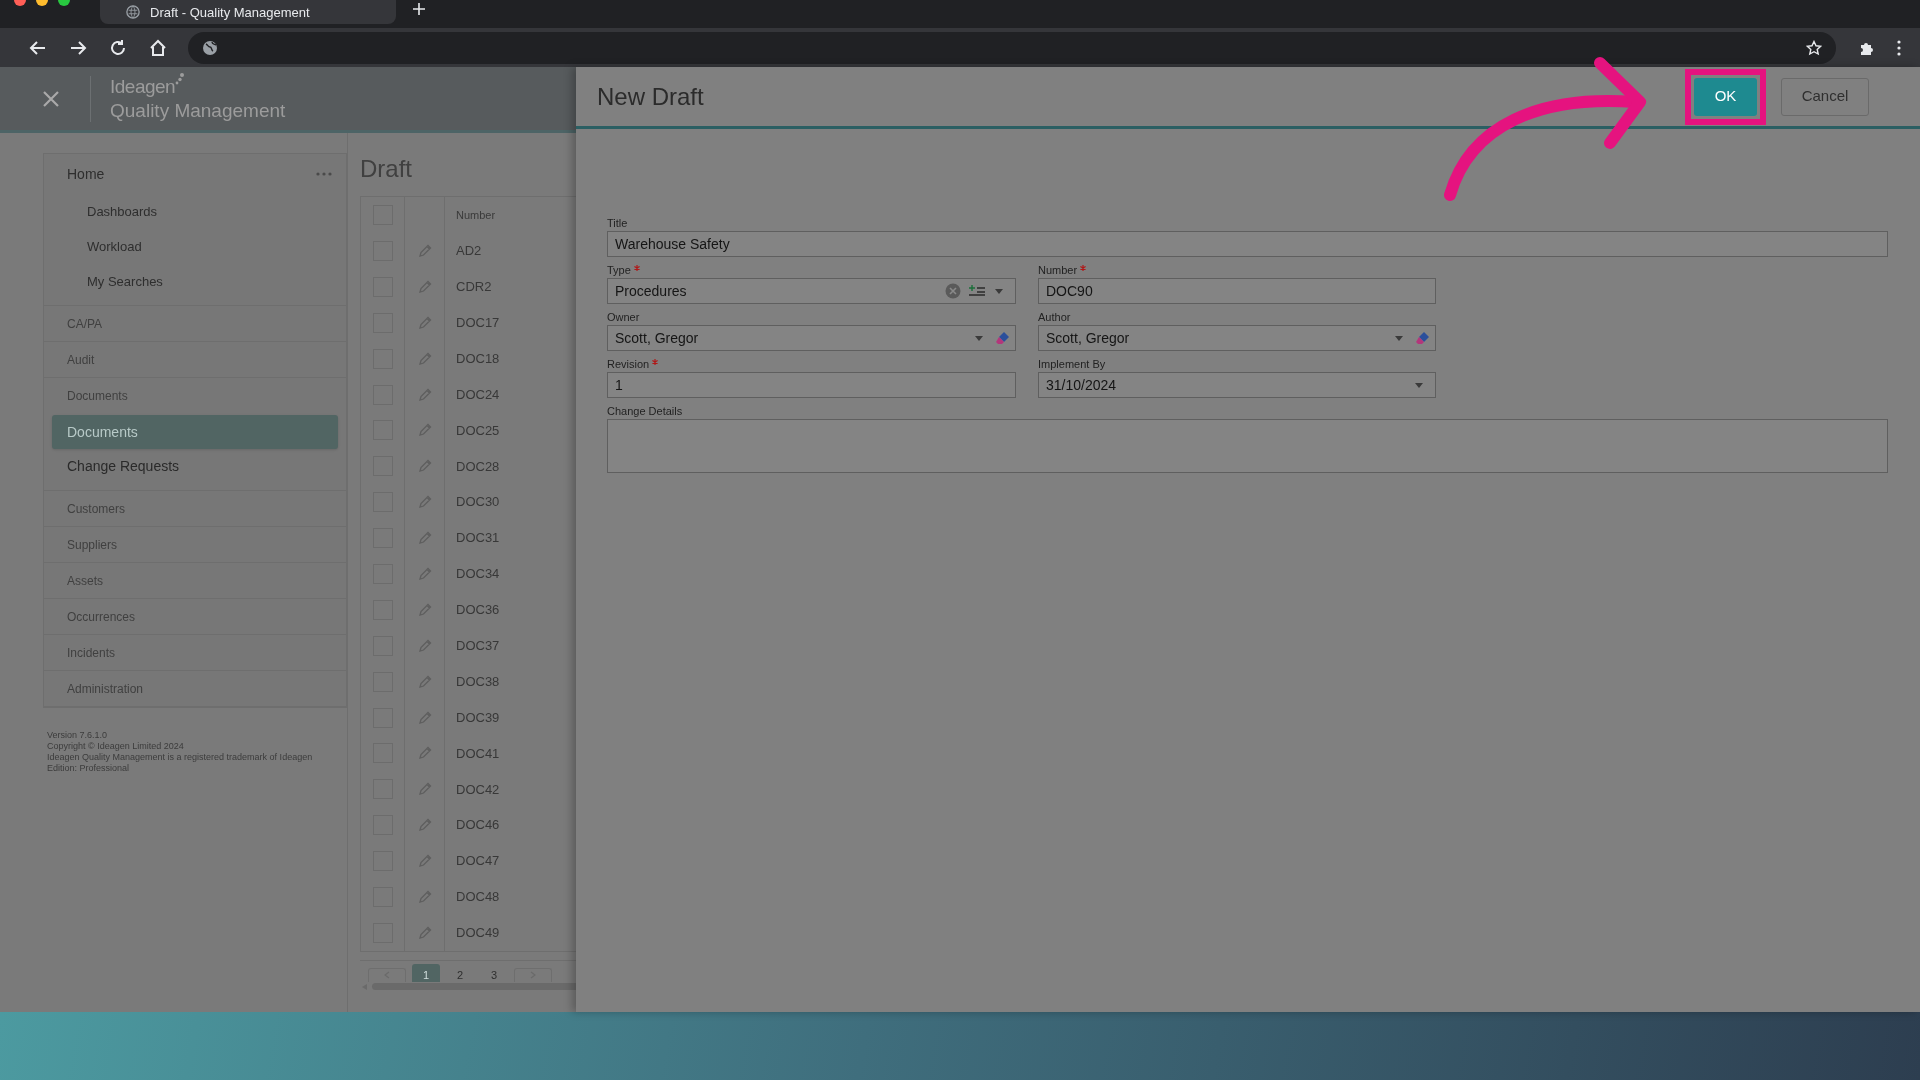 The width and height of the screenshot is (1920, 1080). What do you see at coordinates (1899, 47) in the screenshot?
I see `more-menu-icon` at bounding box center [1899, 47].